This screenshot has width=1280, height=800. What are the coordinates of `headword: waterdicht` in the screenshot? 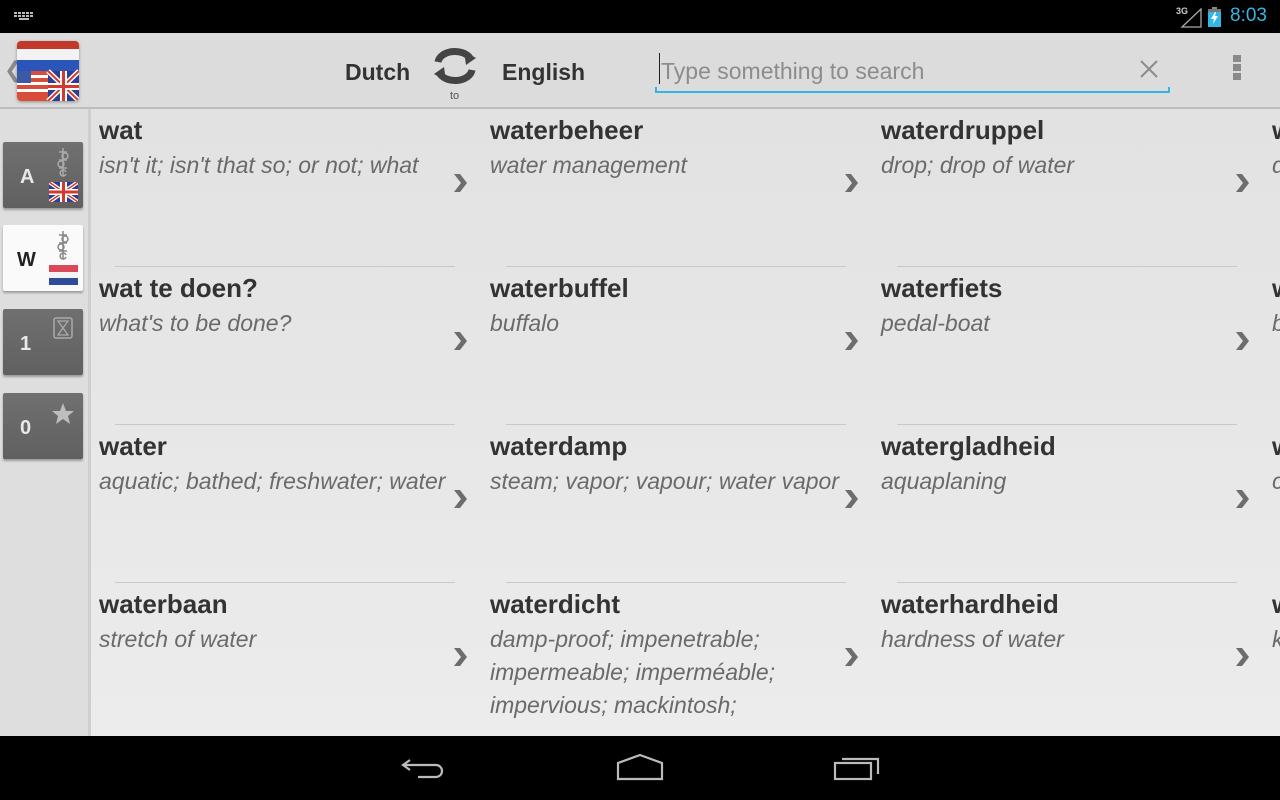 It's located at (555, 604).